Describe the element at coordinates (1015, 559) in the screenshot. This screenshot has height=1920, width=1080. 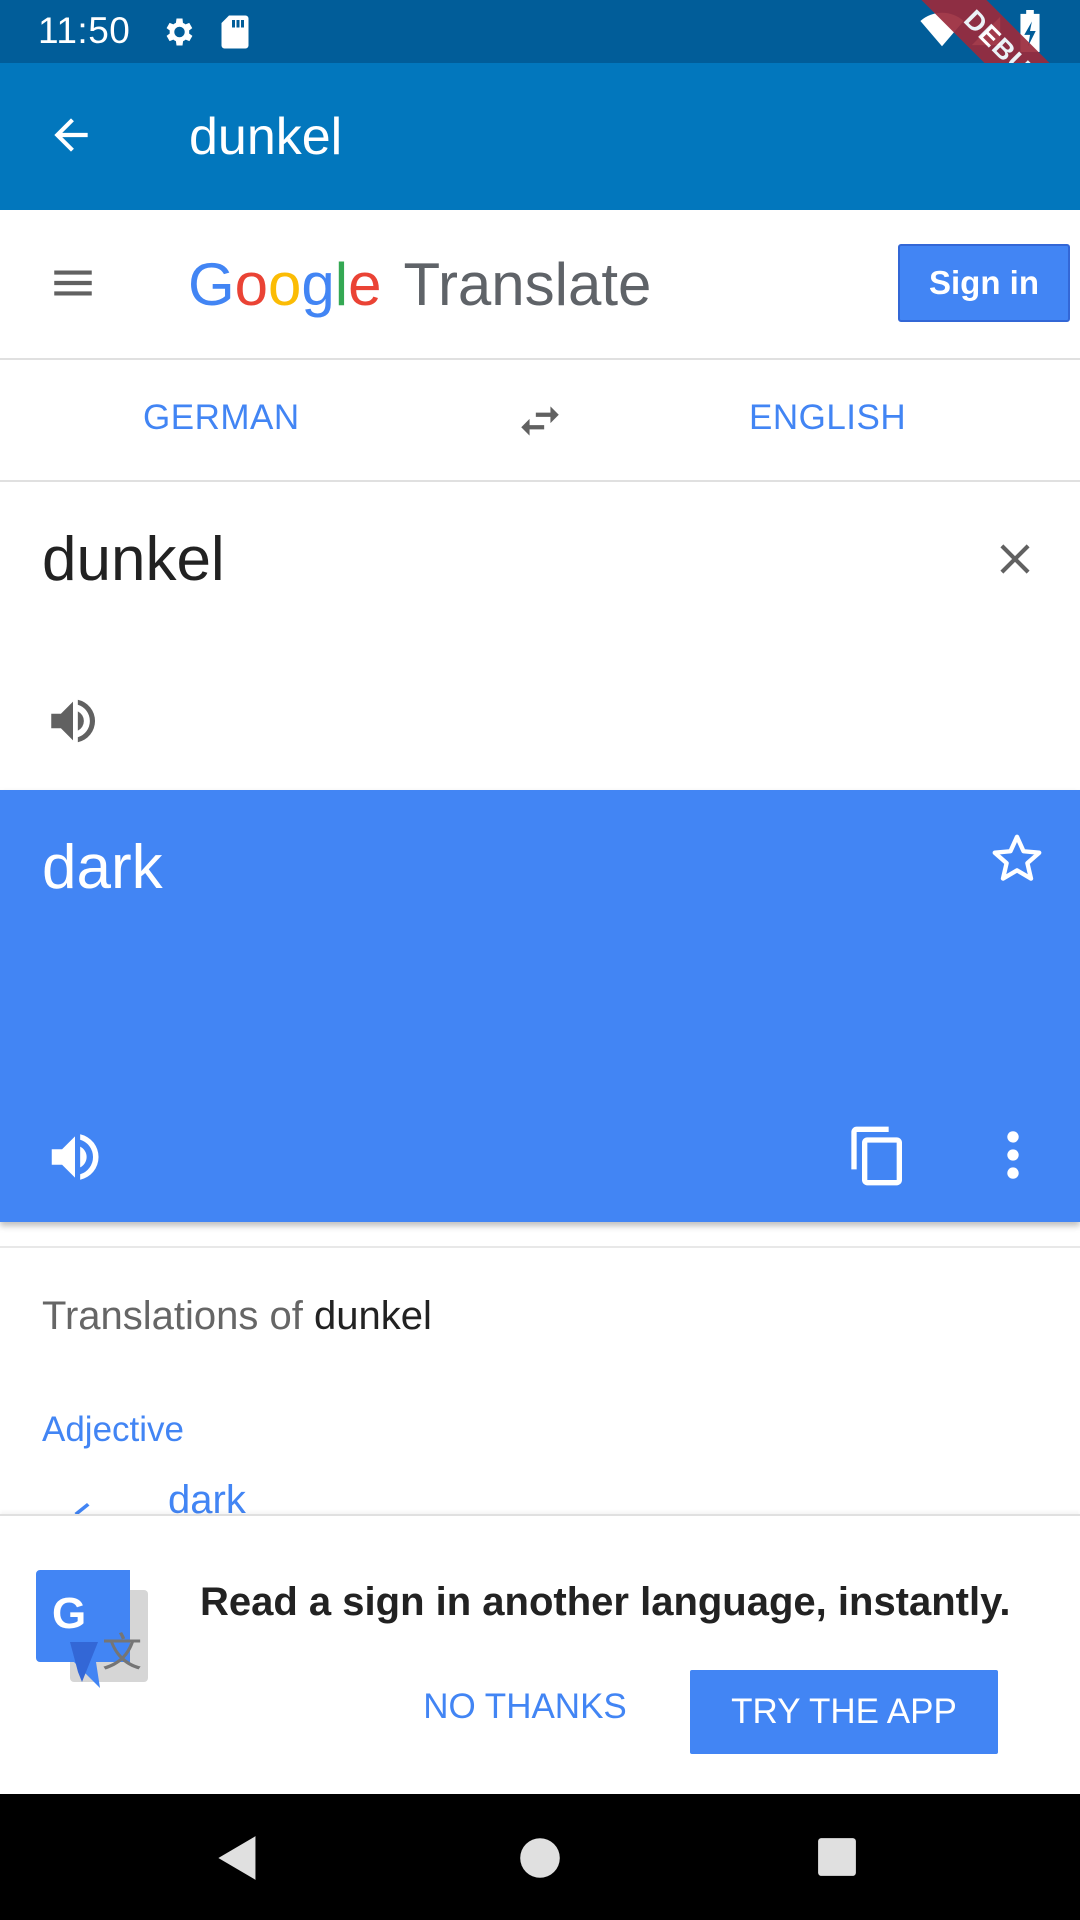
I see `clear-icon` at that location.